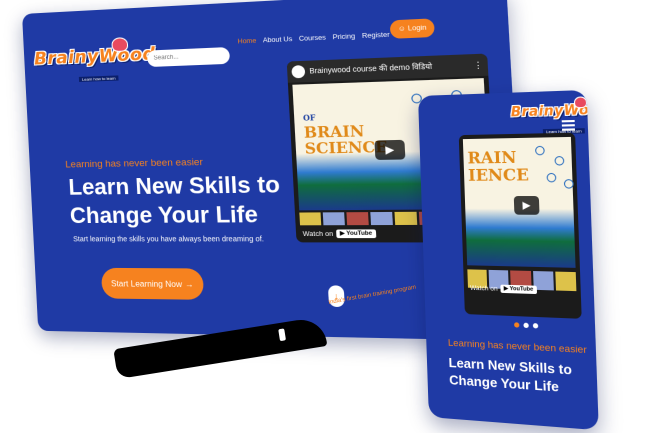 The height and width of the screenshot is (433, 666). I want to click on brand-logo: BrainyWood Learn how to learn, so click(95, 60).